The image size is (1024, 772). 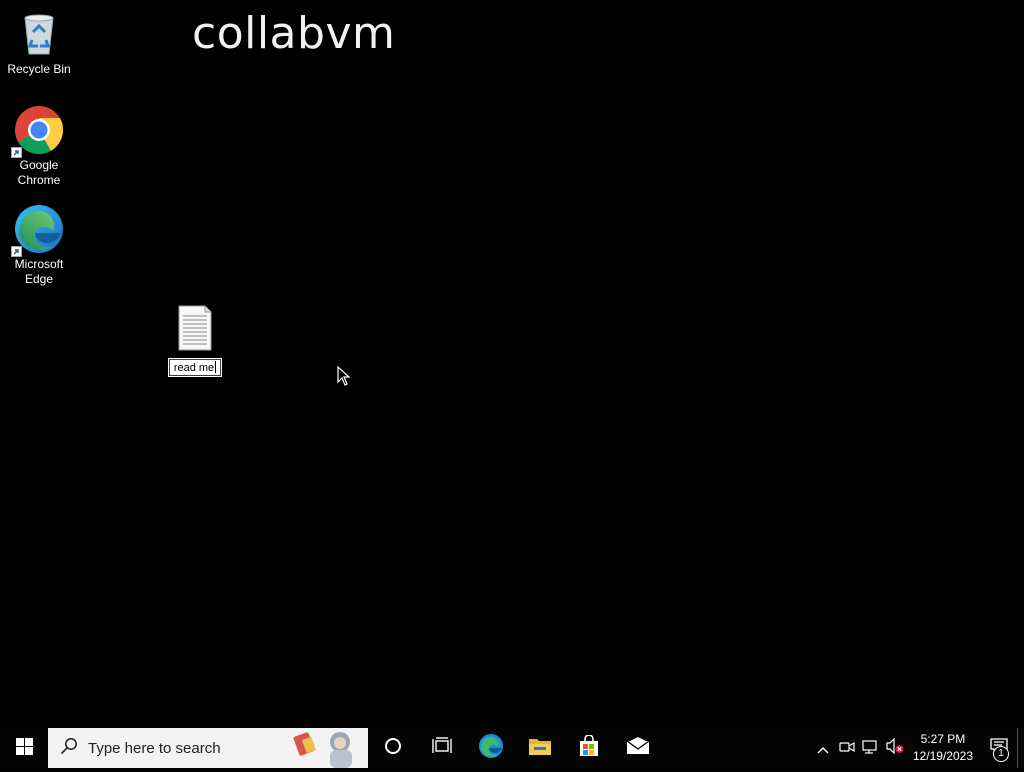 I want to click on meet-now-icon, so click(x=847, y=748).